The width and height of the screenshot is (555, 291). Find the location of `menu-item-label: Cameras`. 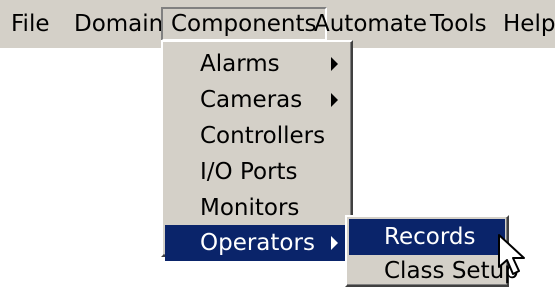

menu-item-label: Cameras is located at coordinates (251, 100).